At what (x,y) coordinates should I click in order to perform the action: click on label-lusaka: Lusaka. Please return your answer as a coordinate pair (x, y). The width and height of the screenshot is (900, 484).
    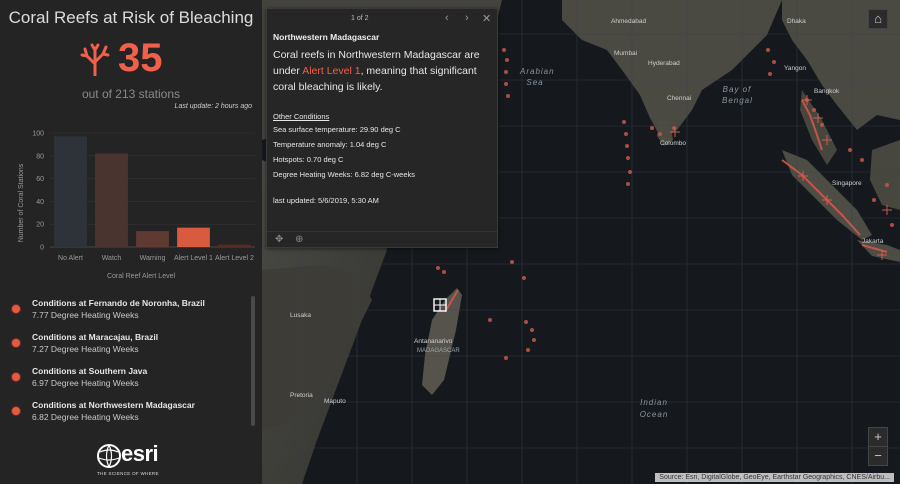
    Looking at the image, I should click on (300, 315).